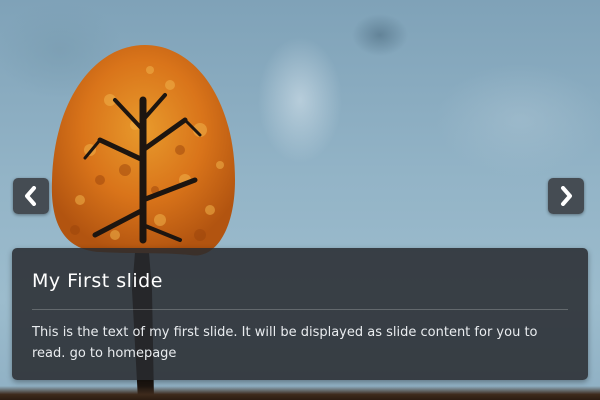 The width and height of the screenshot is (600, 400). What do you see at coordinates (300, 393) in the screenshot?
I see `ground-strip` at bounding box center [300, 393].